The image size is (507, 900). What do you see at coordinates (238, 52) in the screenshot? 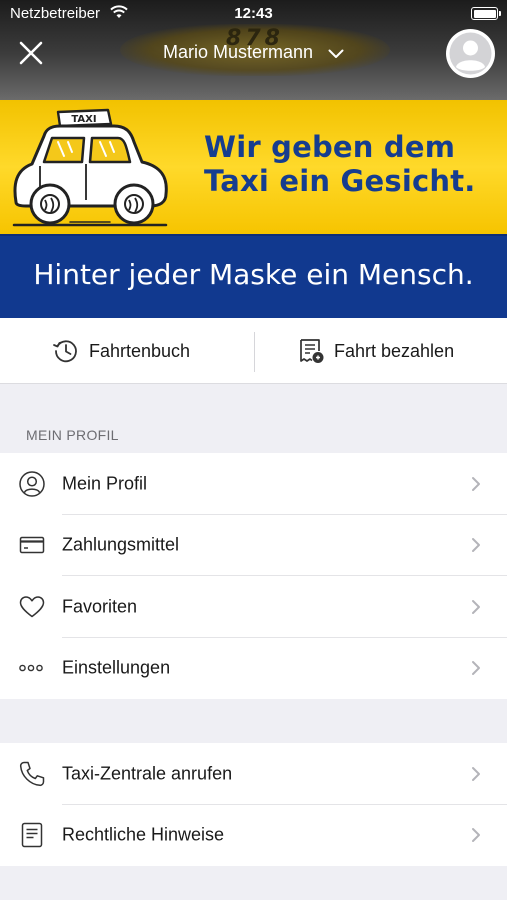
I see `user-name: Mario Mustermann` at bounding box center [238, 52].